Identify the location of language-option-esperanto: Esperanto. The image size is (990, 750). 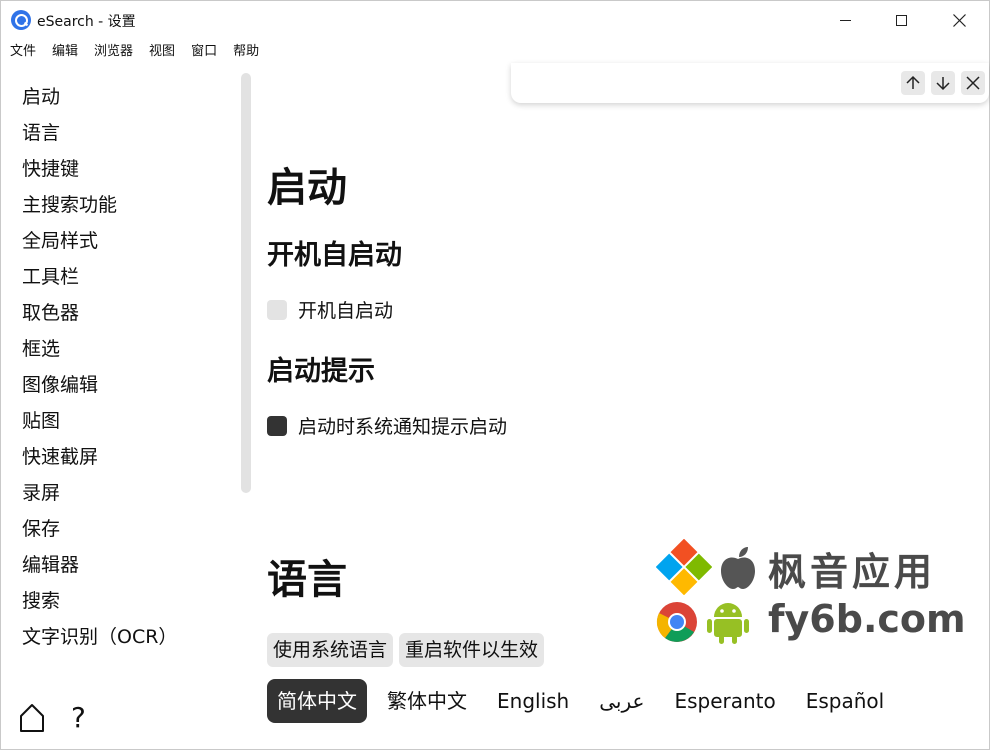
(724, 701).